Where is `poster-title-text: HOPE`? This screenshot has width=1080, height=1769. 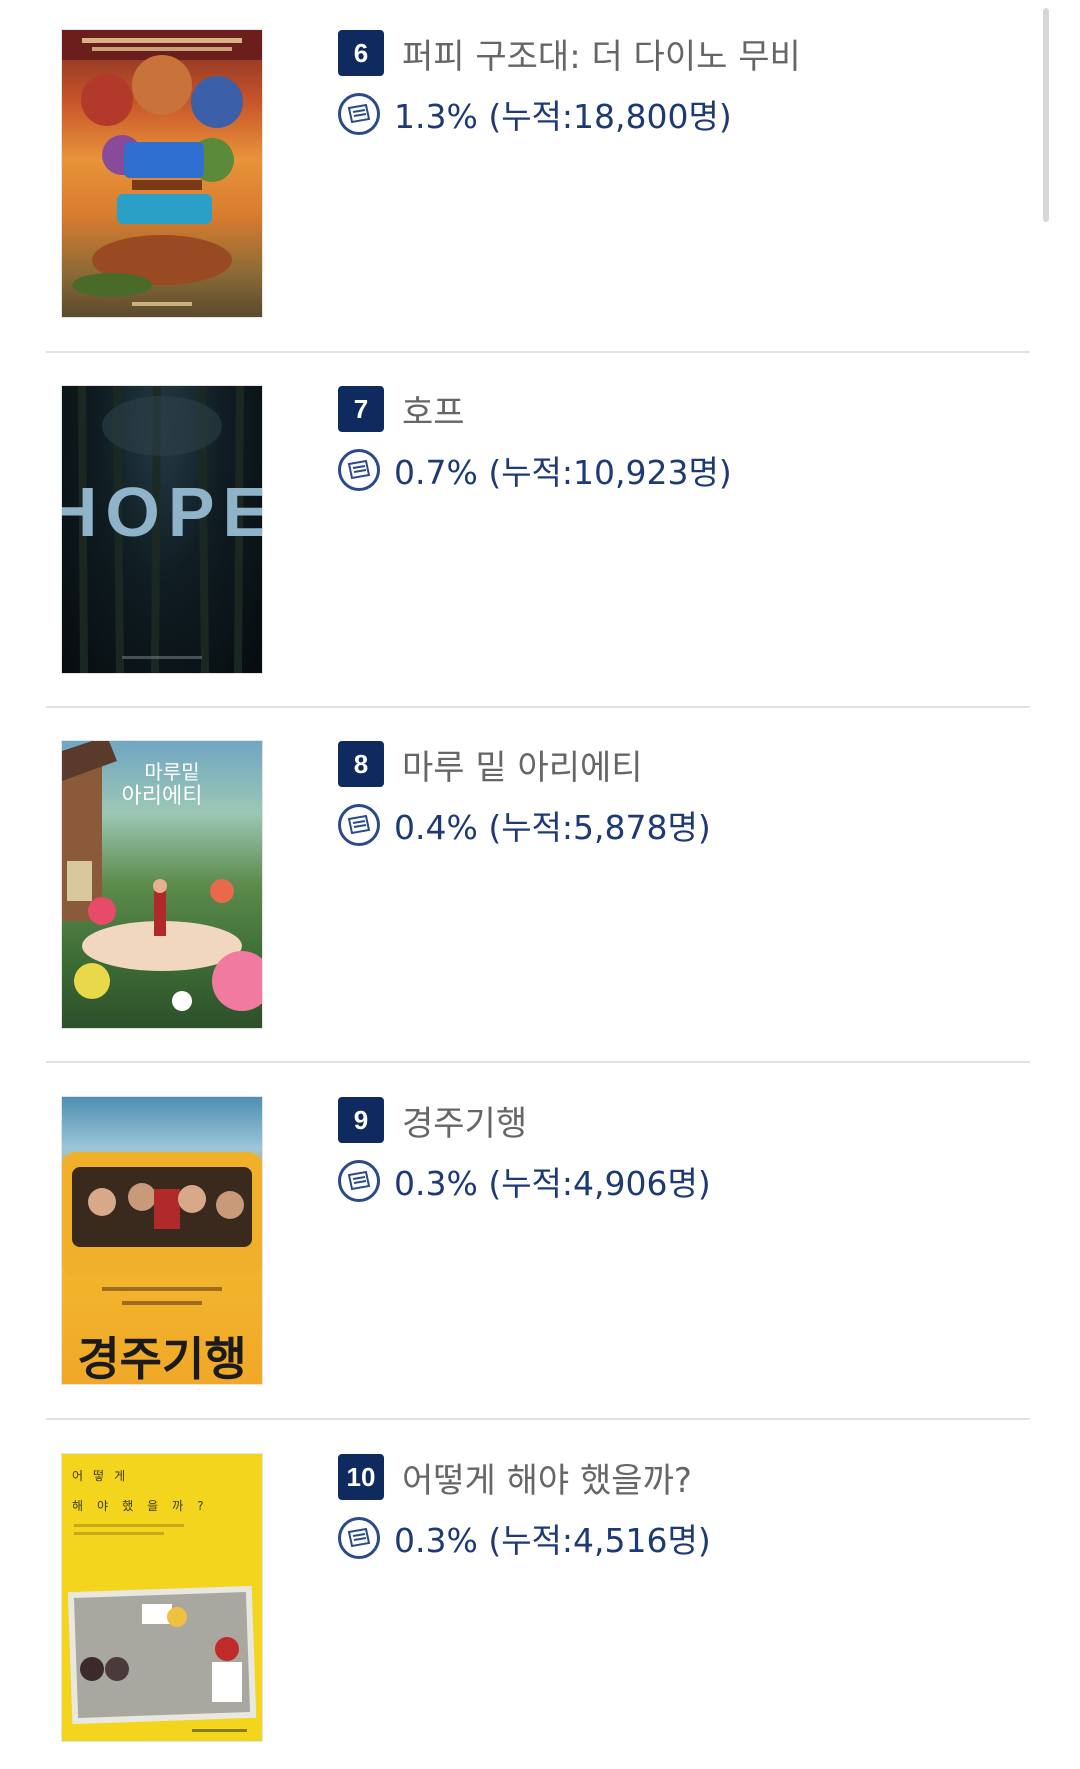 poster-title-text: HOPE is located at coordinates (162, 512).